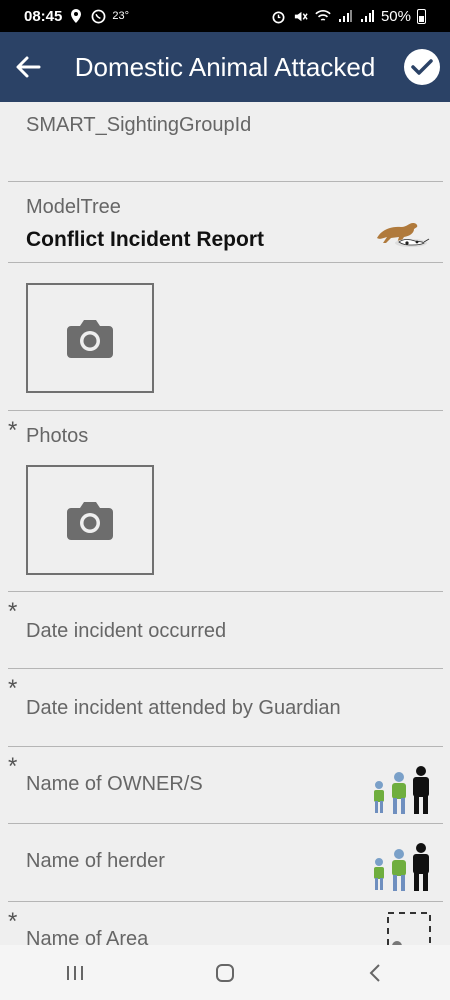 The image size is (450, 1000). I want to click on location-icon, so click(76, 16).